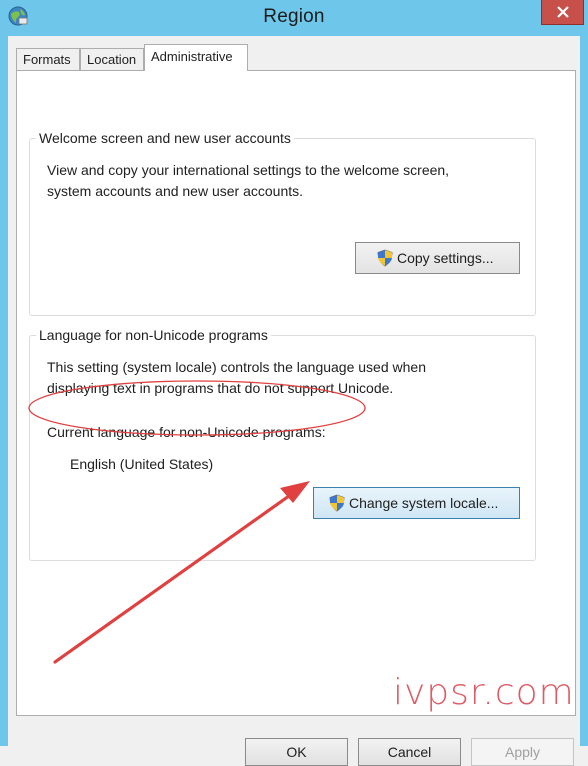 The height and width of the screenshot is (766, 588). I want to click on apply-button: Apply, so click(522, 752).